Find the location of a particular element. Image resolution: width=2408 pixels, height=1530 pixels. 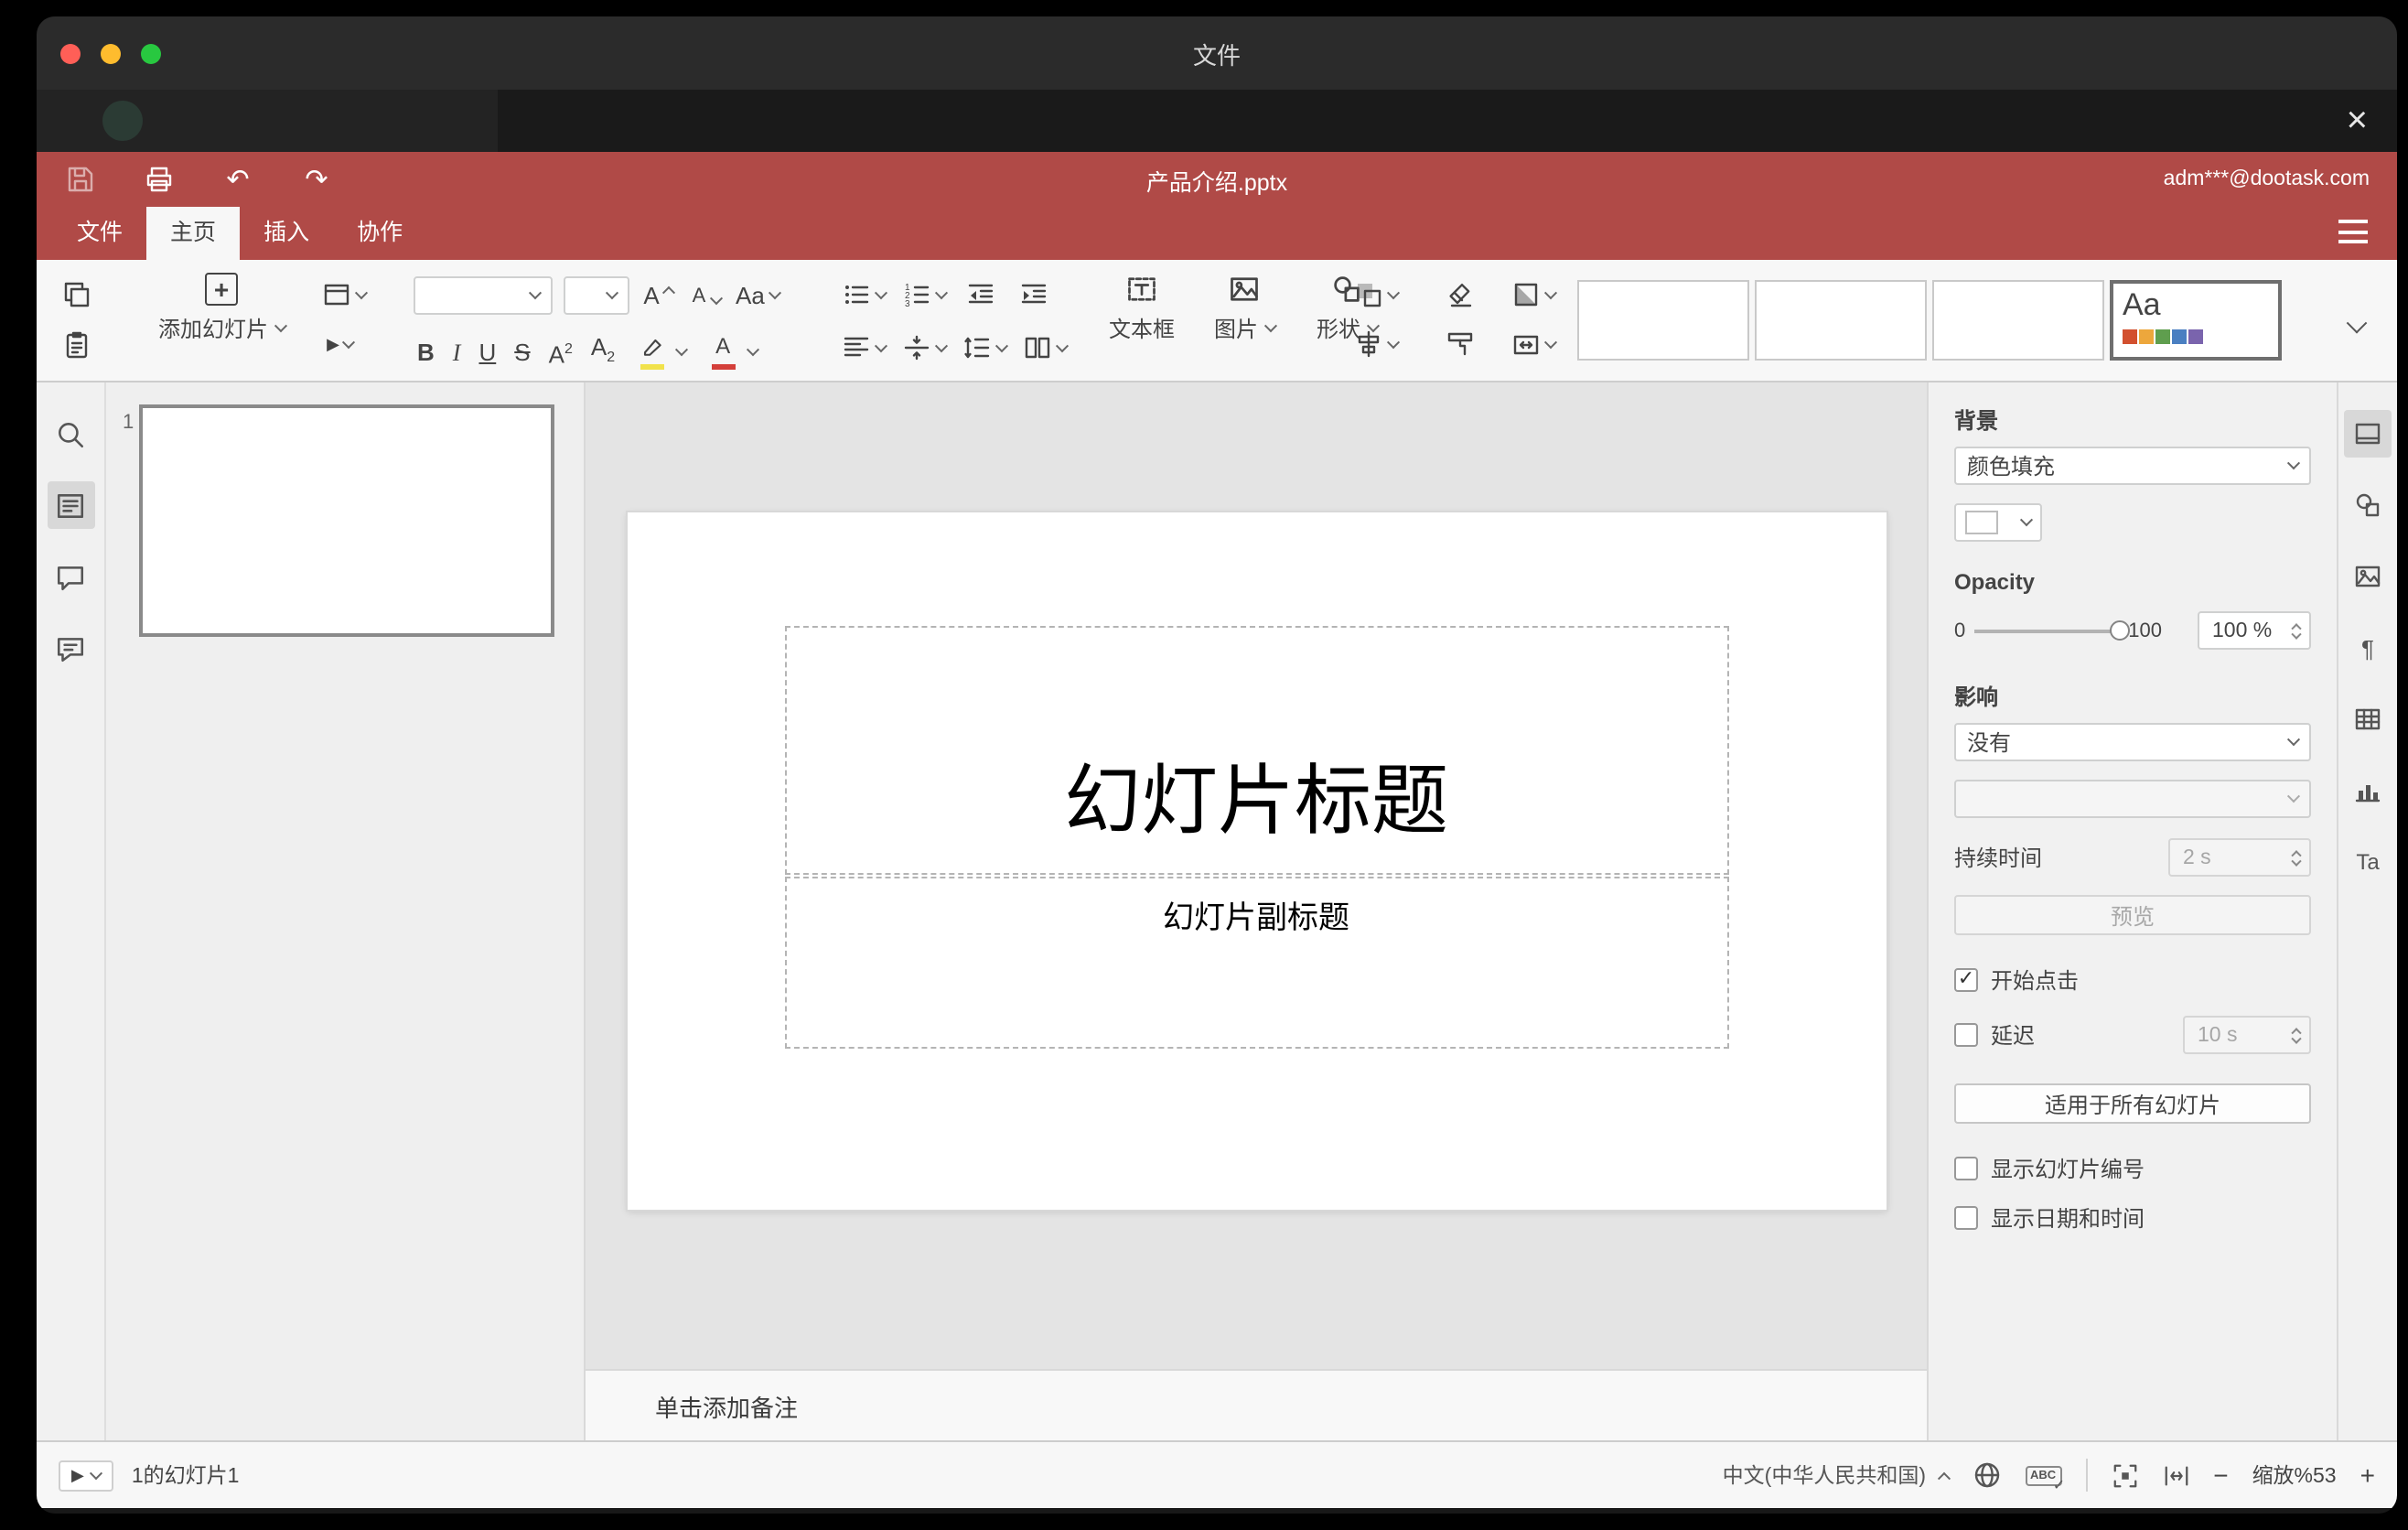

preview-button: 预览 is located at coordinates (2132, 915).